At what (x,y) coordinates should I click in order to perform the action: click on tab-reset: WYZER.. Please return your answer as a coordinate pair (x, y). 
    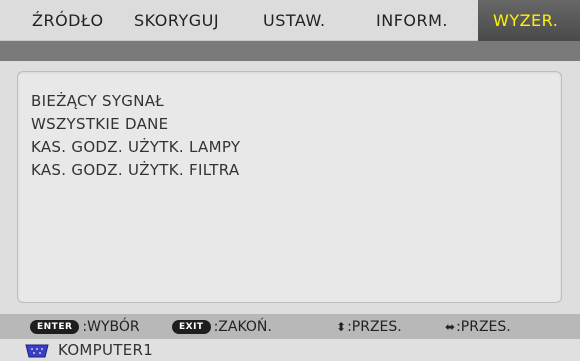
    Looking at the image, I should click on (529, 20).